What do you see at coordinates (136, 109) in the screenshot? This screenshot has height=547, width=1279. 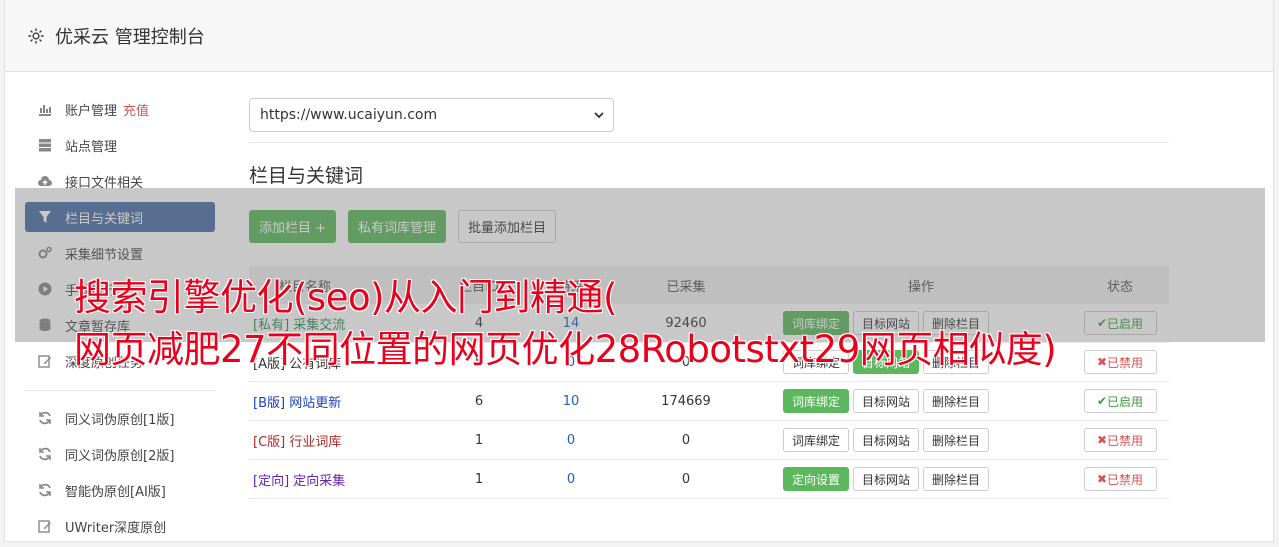 I see `recharge-link: 充值` at bounding box center [136, 109].